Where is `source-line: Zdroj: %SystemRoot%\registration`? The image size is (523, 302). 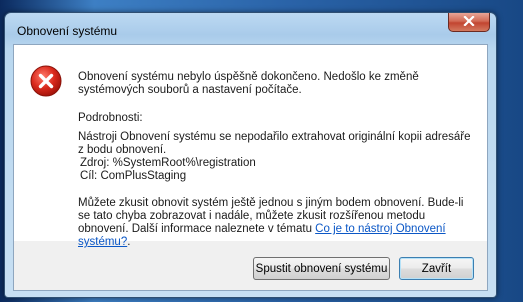
source-line: Zdroj: %SystemRoot%\registration is located at coordinates (168, 163).